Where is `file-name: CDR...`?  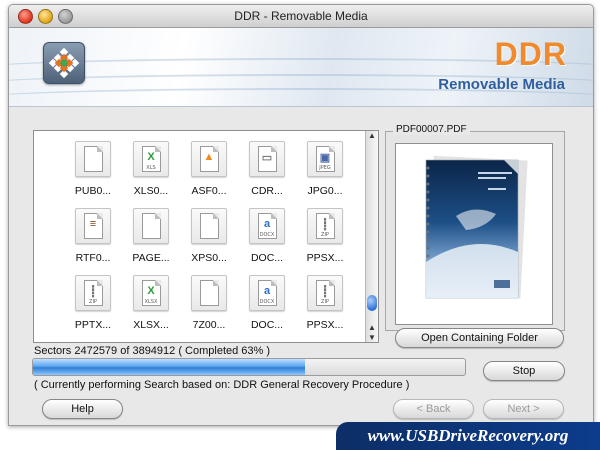
file-name: CDR... is located at coordinates (267, 191).